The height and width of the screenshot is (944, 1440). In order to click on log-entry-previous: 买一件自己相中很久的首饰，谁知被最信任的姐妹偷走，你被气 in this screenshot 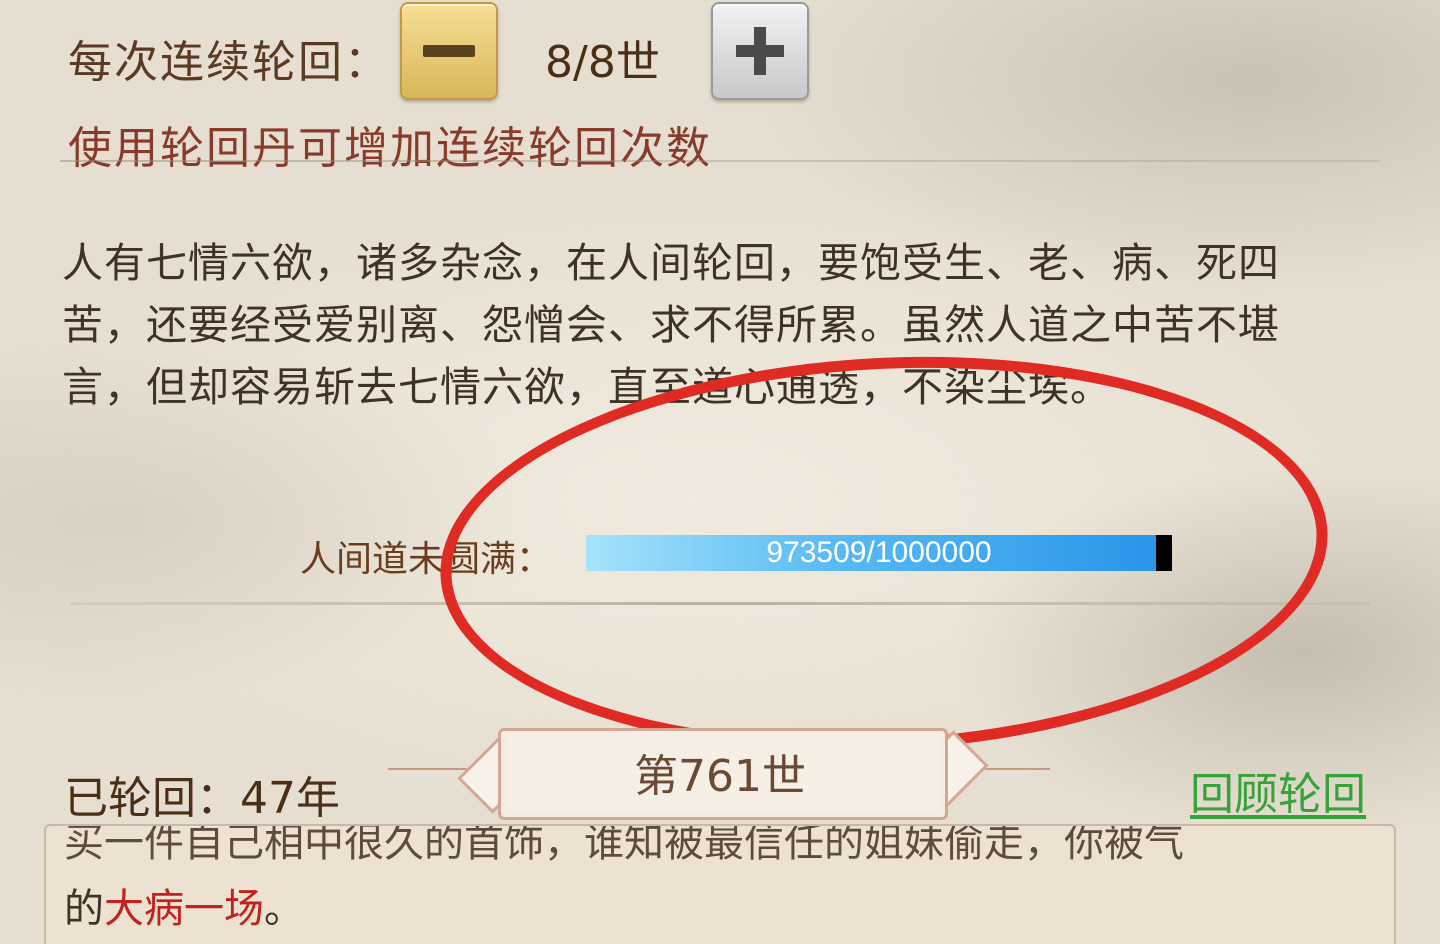, I will do `click(624, 845)`.